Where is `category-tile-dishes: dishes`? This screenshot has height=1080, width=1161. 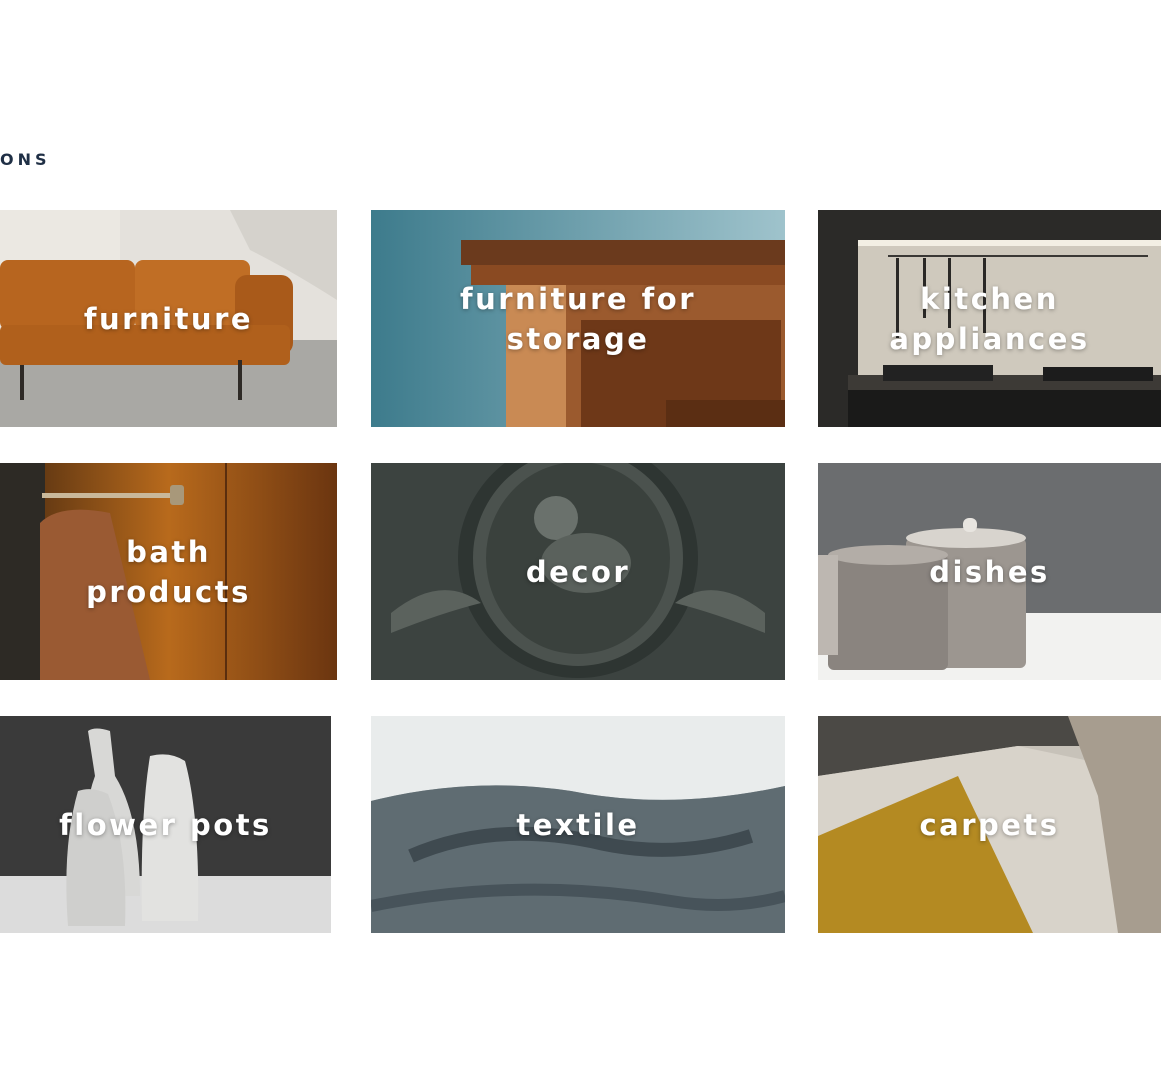
category-tile-dishes: dishes is located at coordinates (989, 571).